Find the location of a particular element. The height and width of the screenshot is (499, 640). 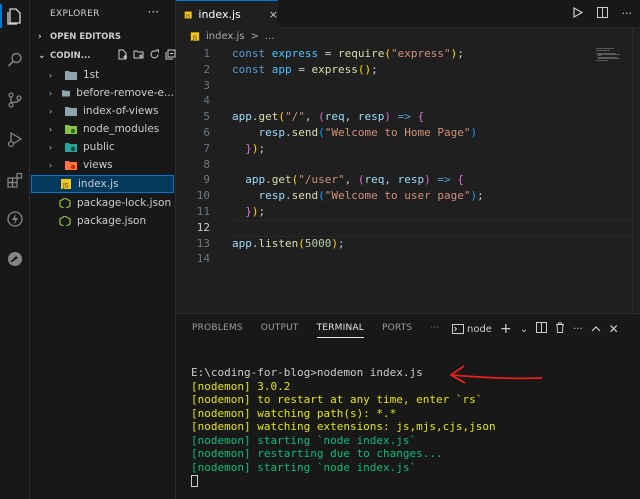

code-line: 9 app.get("/user", (req, resp) => { is located at coordinates (408, 180).